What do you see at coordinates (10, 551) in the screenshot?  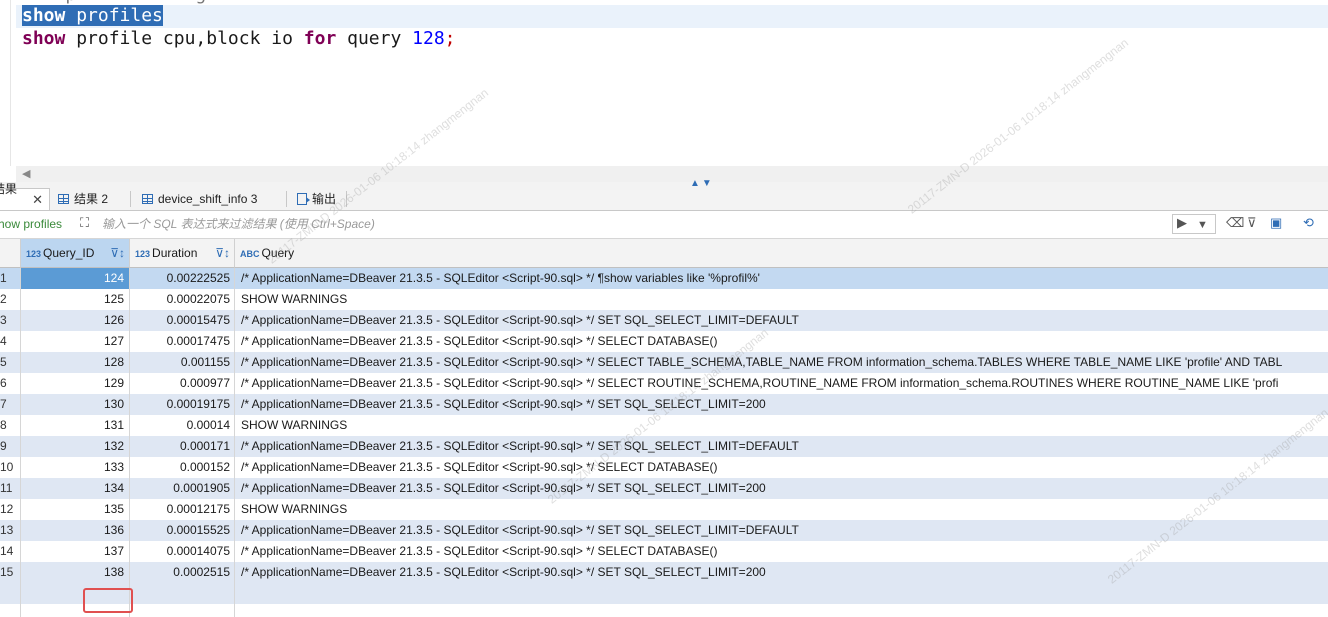 I see `row-number: 14` at bounding box center [10, 551].